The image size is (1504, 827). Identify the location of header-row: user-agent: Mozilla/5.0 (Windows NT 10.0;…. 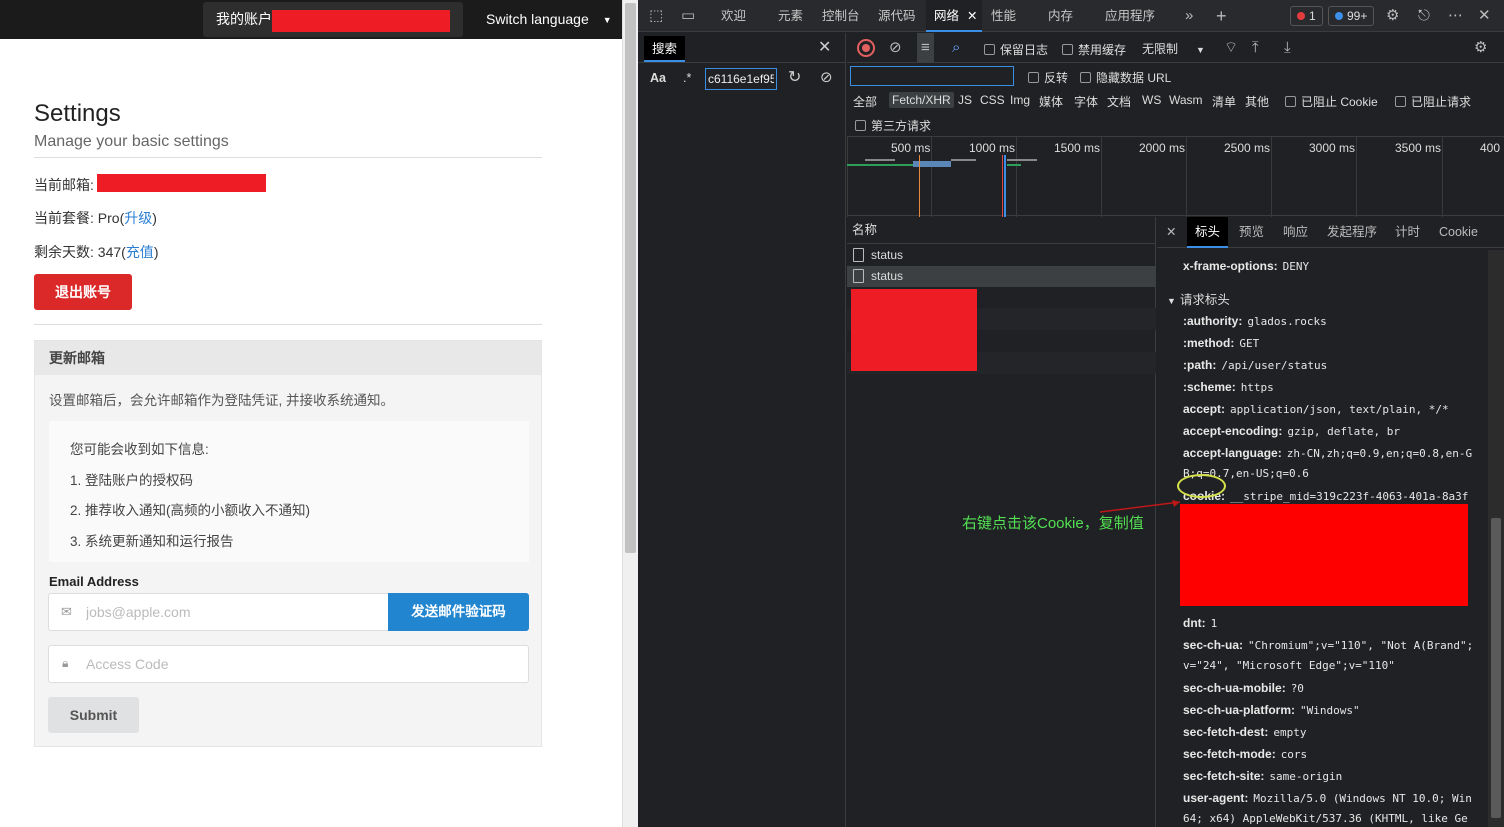
(1327, 798).